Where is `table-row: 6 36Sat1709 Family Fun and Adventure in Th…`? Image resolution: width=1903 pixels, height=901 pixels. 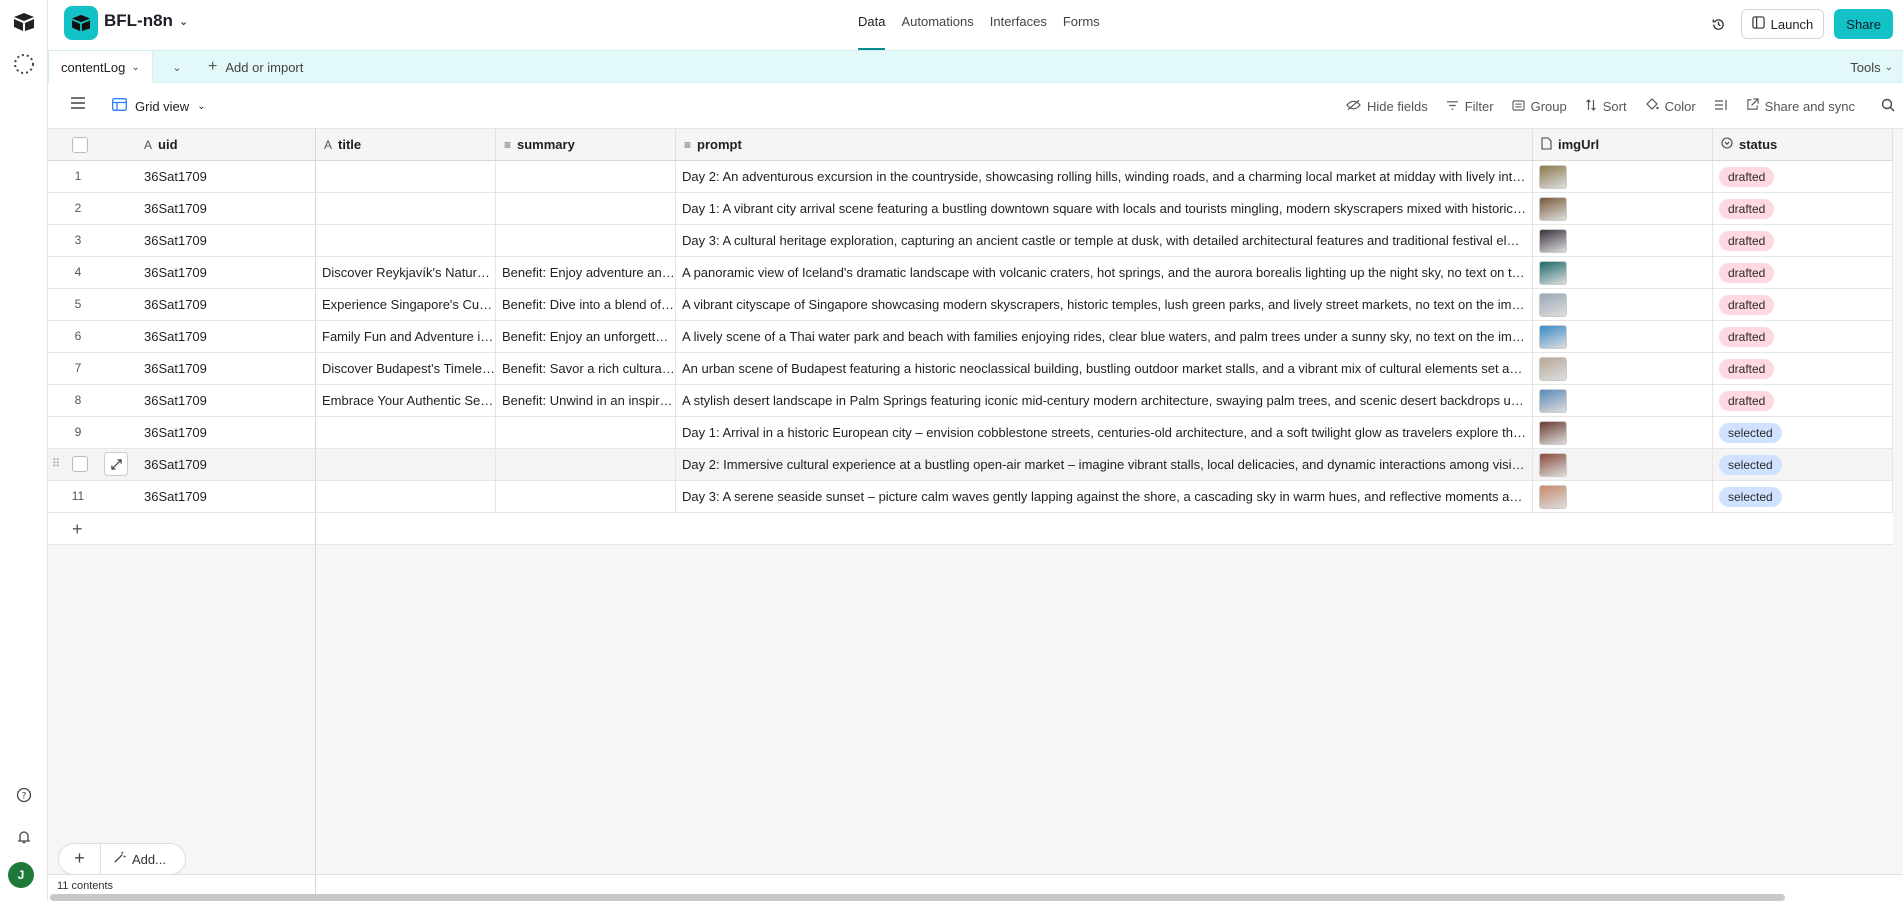 table-row: 6 36Sat1709 Family Fun and Adventure in Th… is located at coordinates (970, 337).